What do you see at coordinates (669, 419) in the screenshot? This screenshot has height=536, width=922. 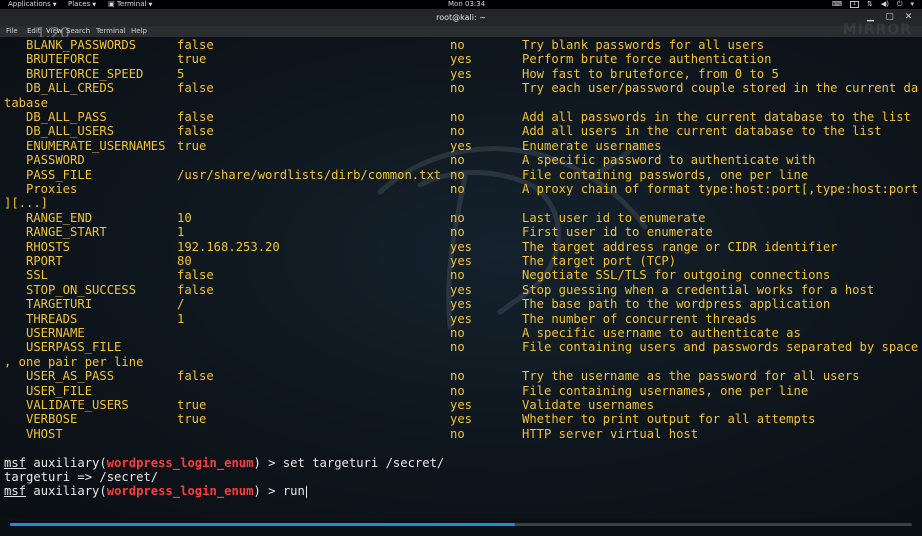 I see `option-description: Whether to print output for all attempts` at bounding box center [669, 419].